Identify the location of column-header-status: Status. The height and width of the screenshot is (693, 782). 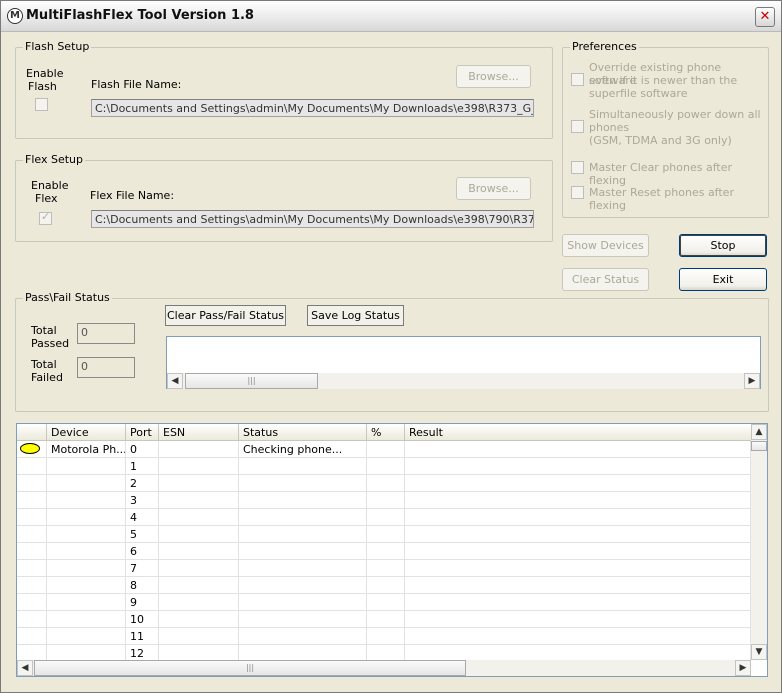
(303, 432).